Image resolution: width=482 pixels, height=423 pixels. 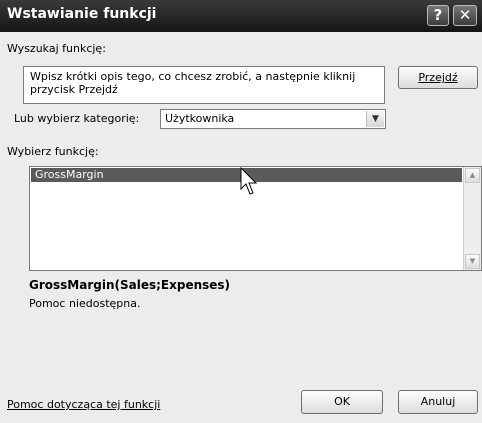 I want to click on cancel-button-label: Anuluj, so click(x=438, y=401).